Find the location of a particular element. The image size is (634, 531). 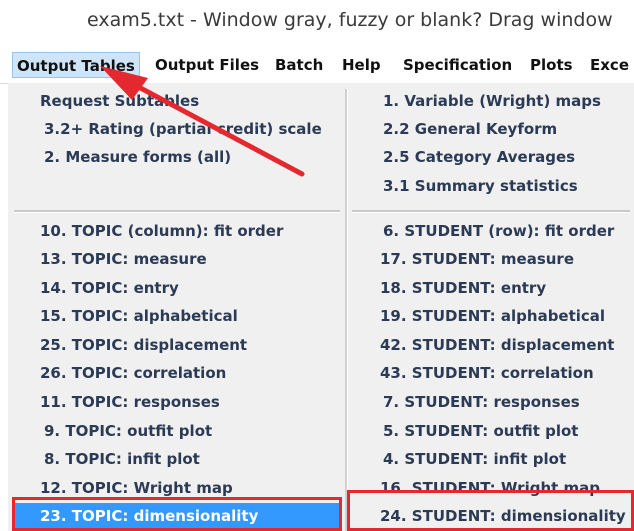

menu-item-student-alphabetical: 19. STUDENT: alphabetical is located at coordinates (492, 316).